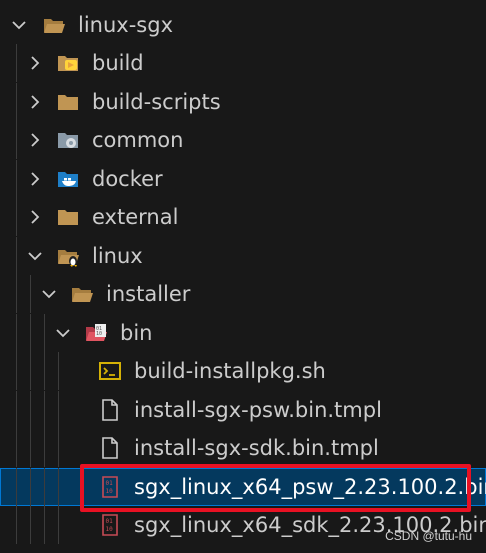  What do you see at coordinates (68, 179) in the screenshot?
I see `folder-docker-icon` at bounding box center [68, 179].